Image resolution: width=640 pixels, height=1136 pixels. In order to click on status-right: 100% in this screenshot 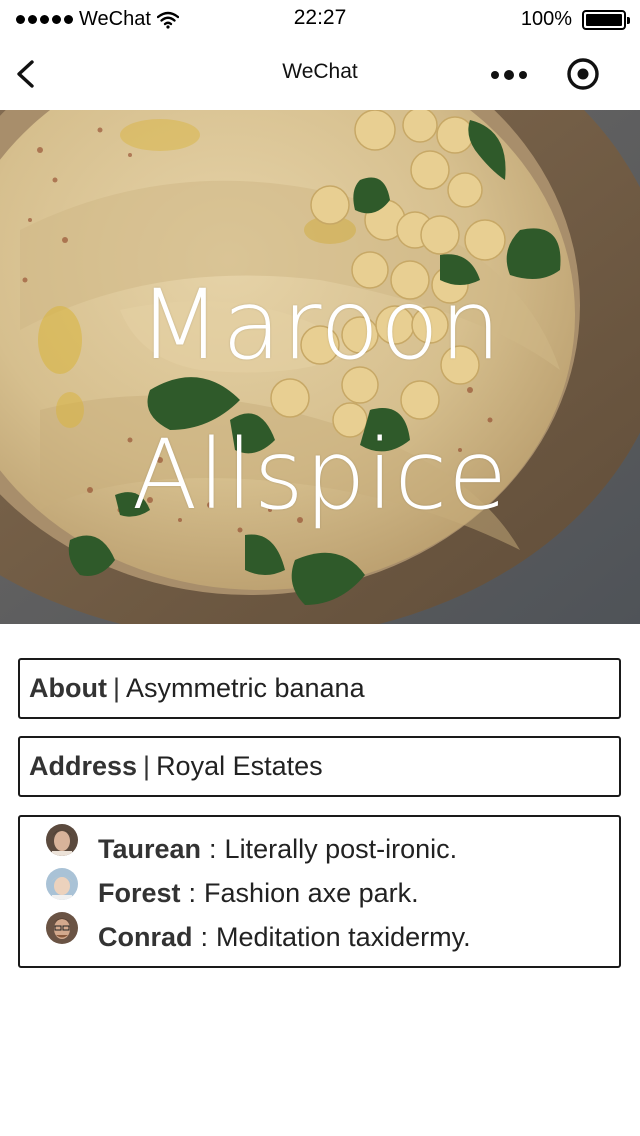, I will do `click(575, 19)`.